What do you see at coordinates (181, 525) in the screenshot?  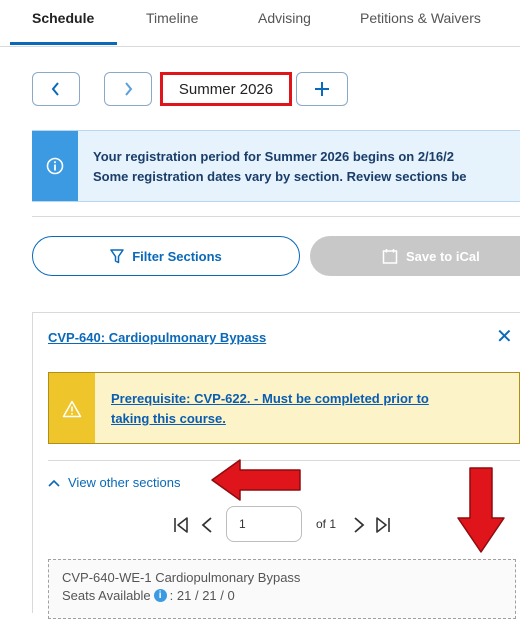 I see `first-page-icon` at bounding box center [181, 525].